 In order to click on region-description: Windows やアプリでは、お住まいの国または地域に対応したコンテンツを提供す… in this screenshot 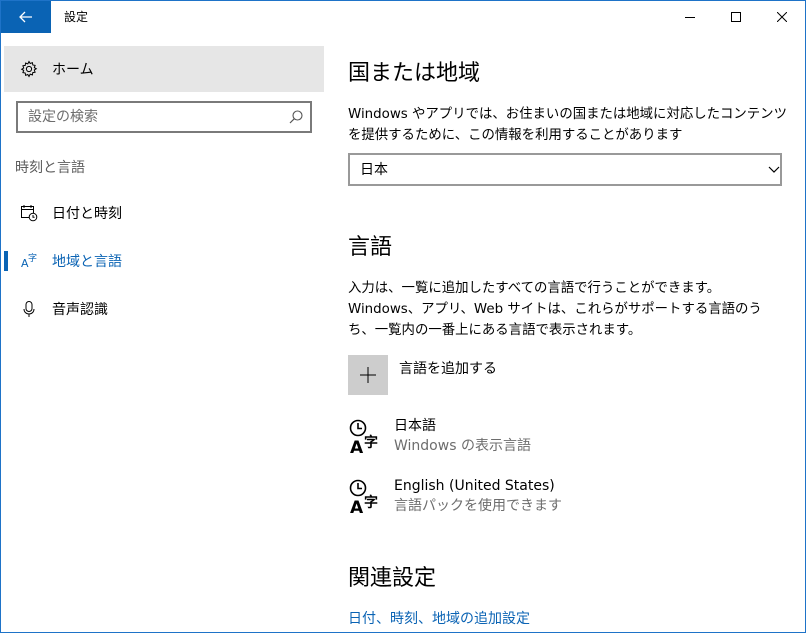, I will do `click(567, 125)`.